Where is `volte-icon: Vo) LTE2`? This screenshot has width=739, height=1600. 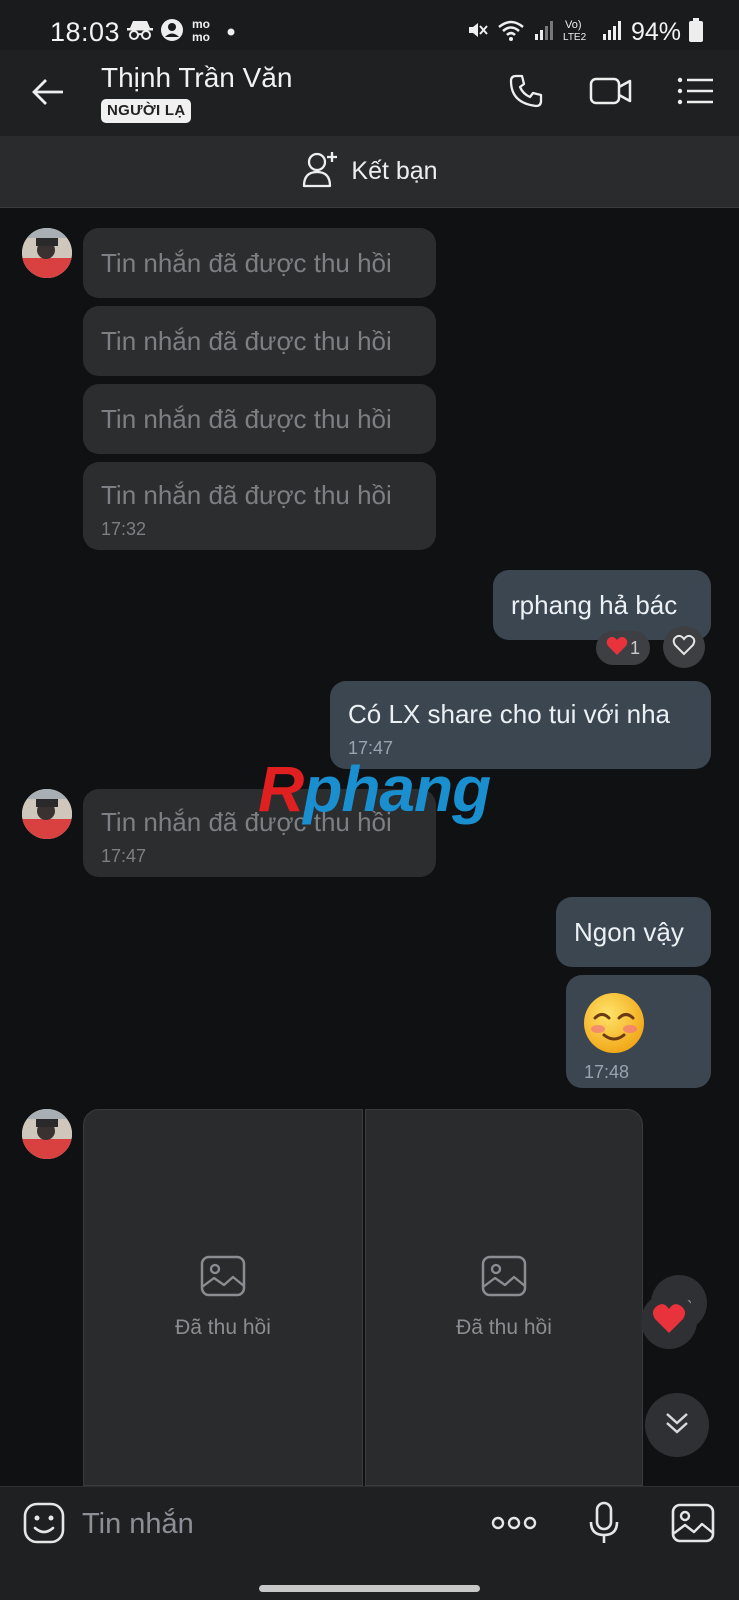
volte-icon: Vo) LTE2 is located at coordinates (578, 32).